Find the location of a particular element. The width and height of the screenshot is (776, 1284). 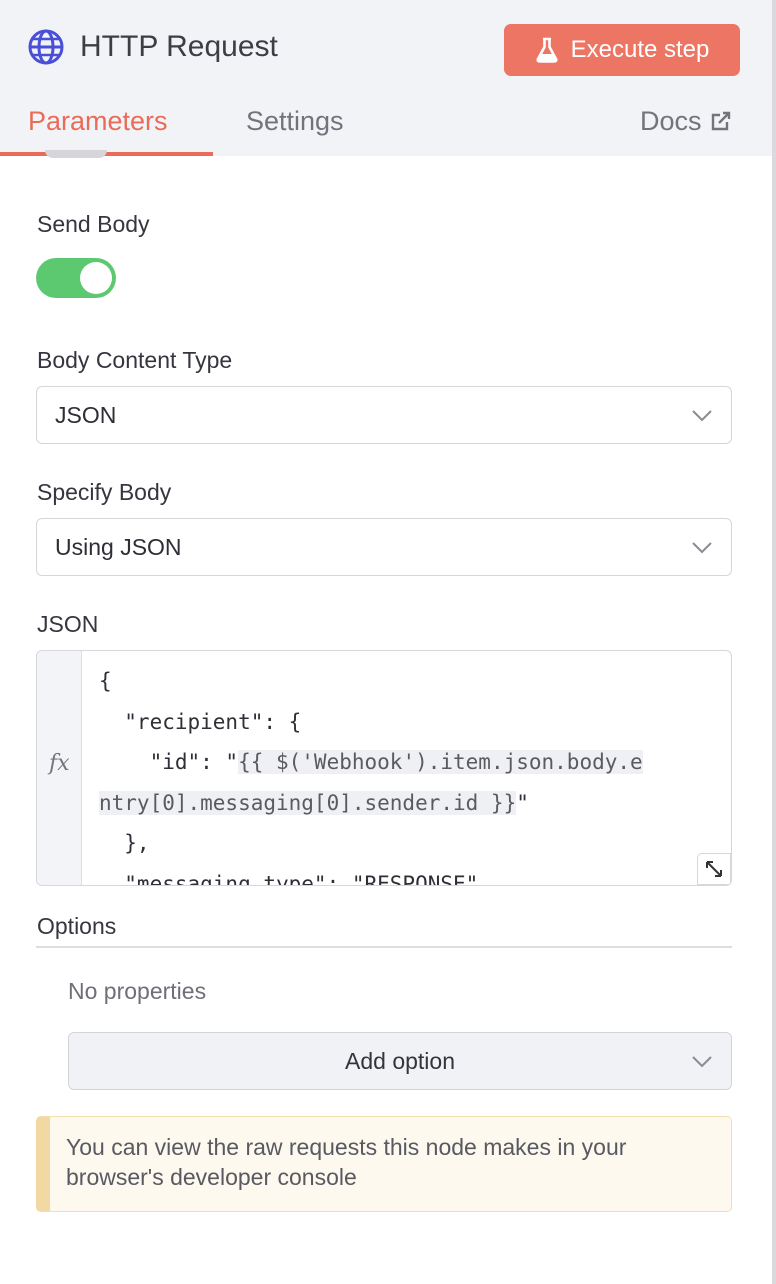

options-divider is located at coordinates (384, 947).